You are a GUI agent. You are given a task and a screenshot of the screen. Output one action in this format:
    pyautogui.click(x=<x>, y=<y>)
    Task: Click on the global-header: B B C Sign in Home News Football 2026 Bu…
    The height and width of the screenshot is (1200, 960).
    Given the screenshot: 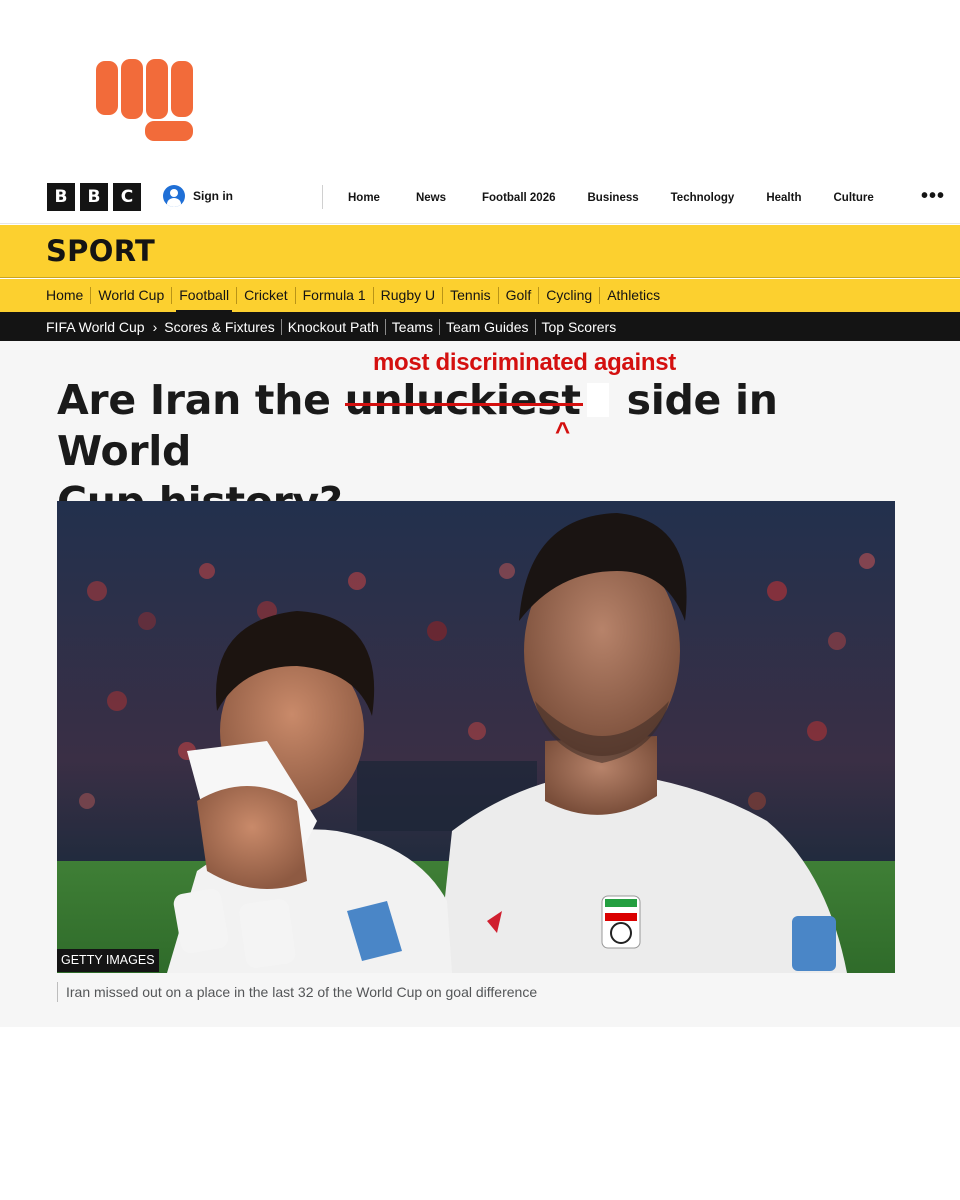 What is the action you would take?
    pyautogui.click(x=480, y=201)
    